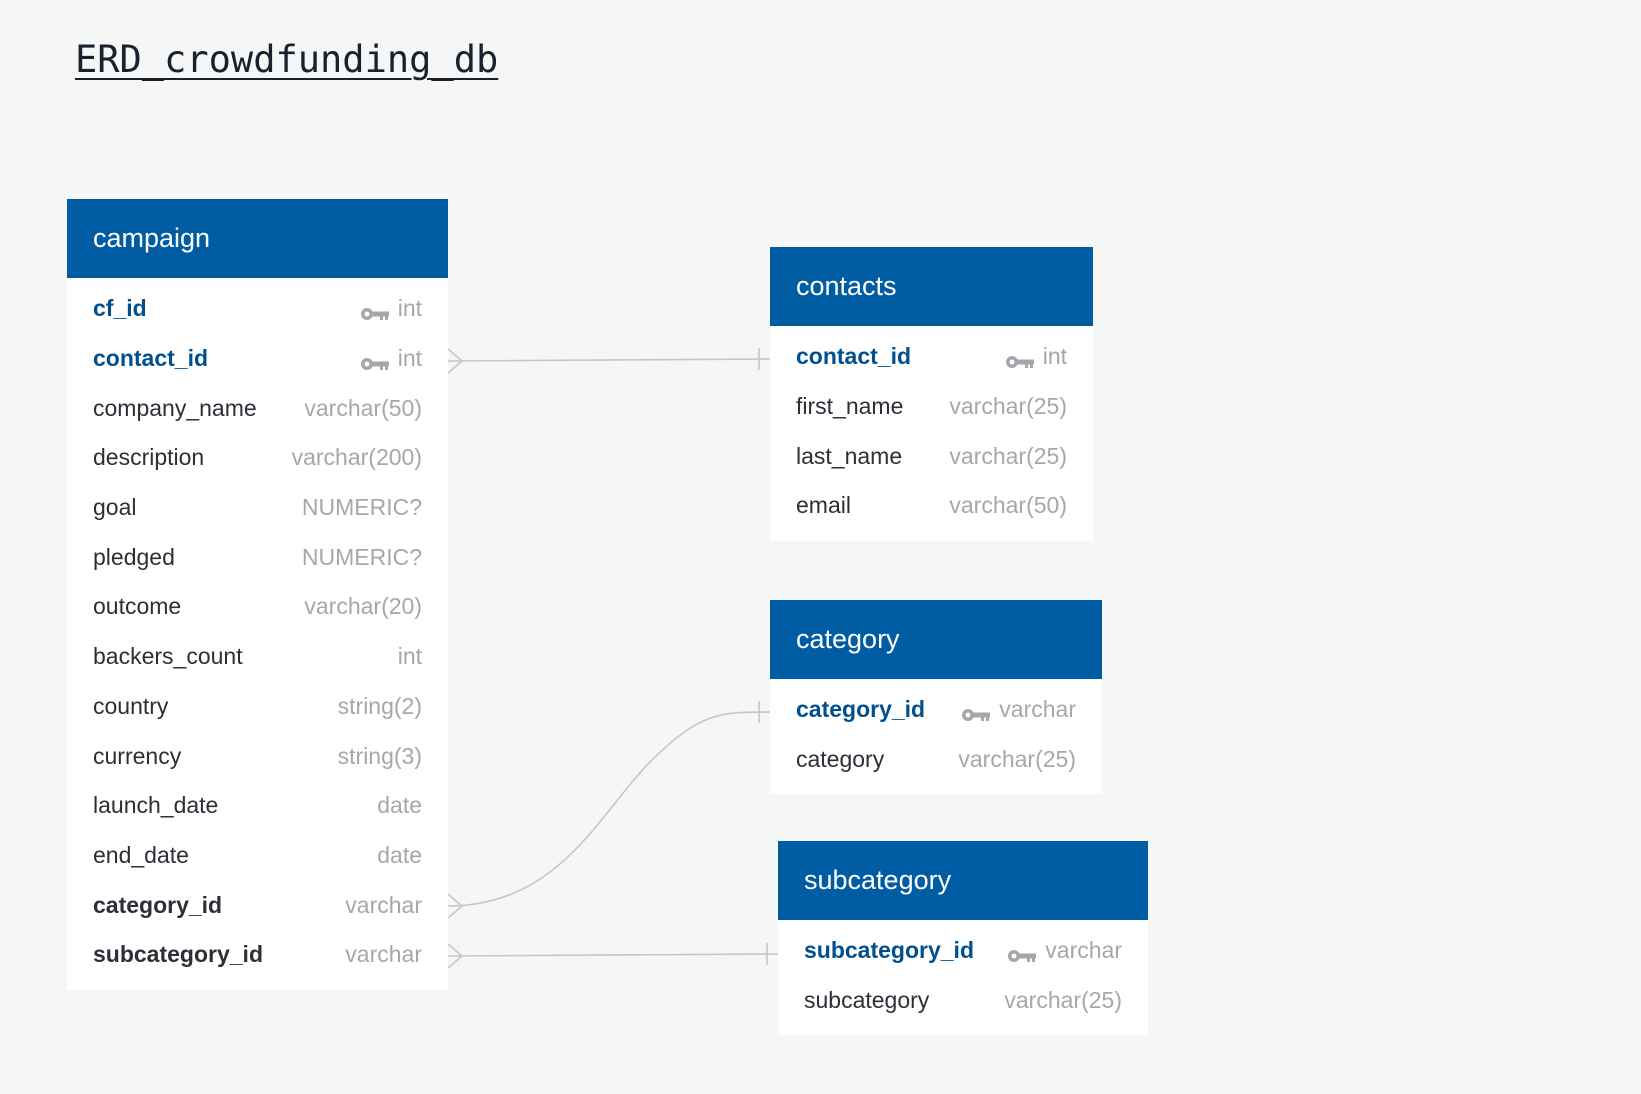  What do you see at coordinates (257, 557) in the screenshot?
I see `field-row-campaign-pledged: pledged NUMERIC?` at bounding box center [257, 557].